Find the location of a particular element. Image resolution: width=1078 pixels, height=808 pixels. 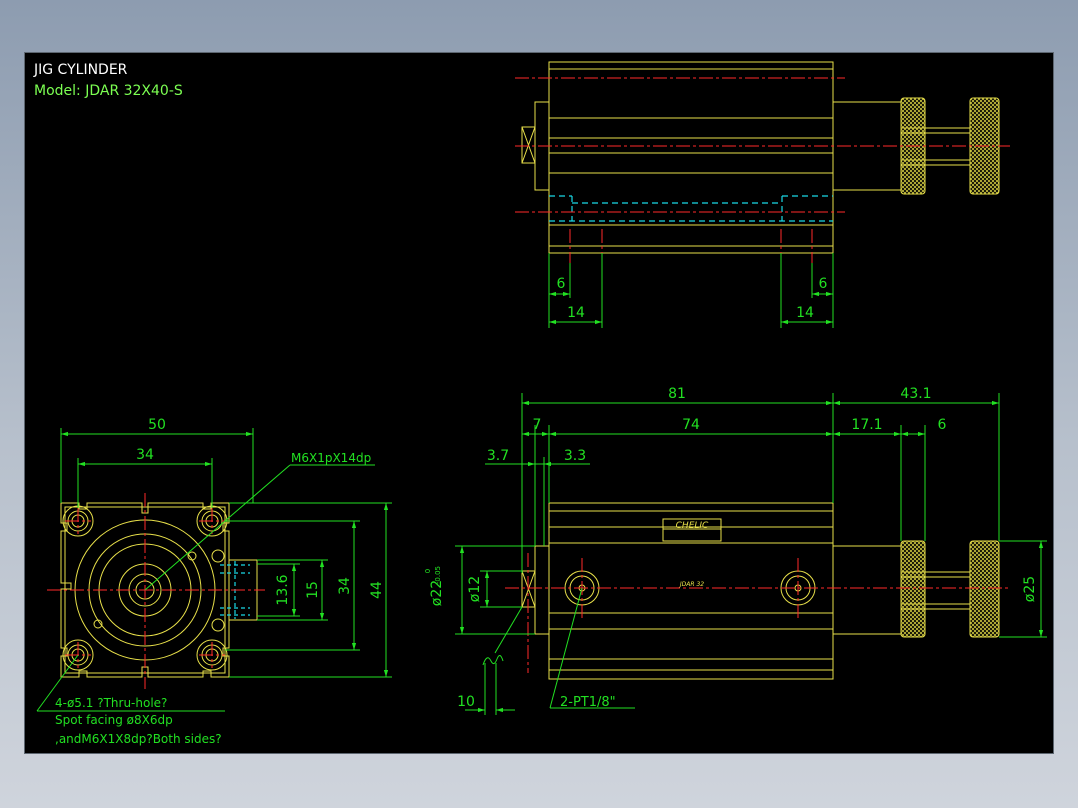

front-view-rod is located at coordinates (867, 590).